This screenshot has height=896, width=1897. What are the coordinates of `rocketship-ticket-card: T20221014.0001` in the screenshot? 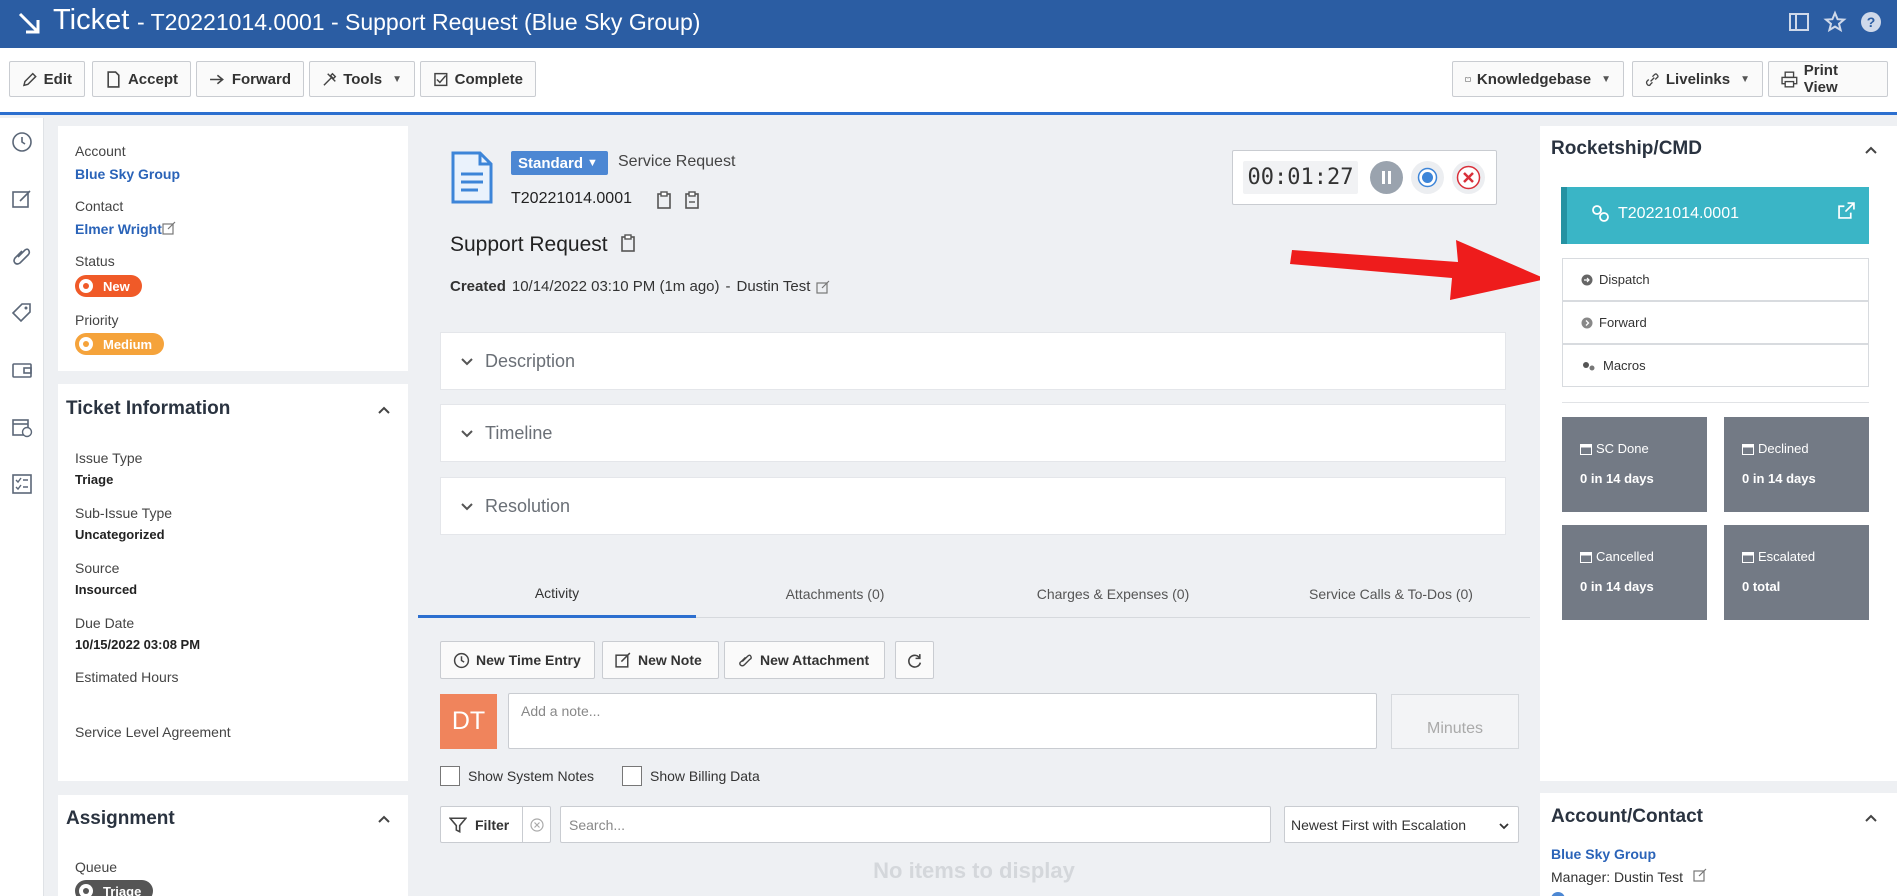 It's located at (1715, 215).